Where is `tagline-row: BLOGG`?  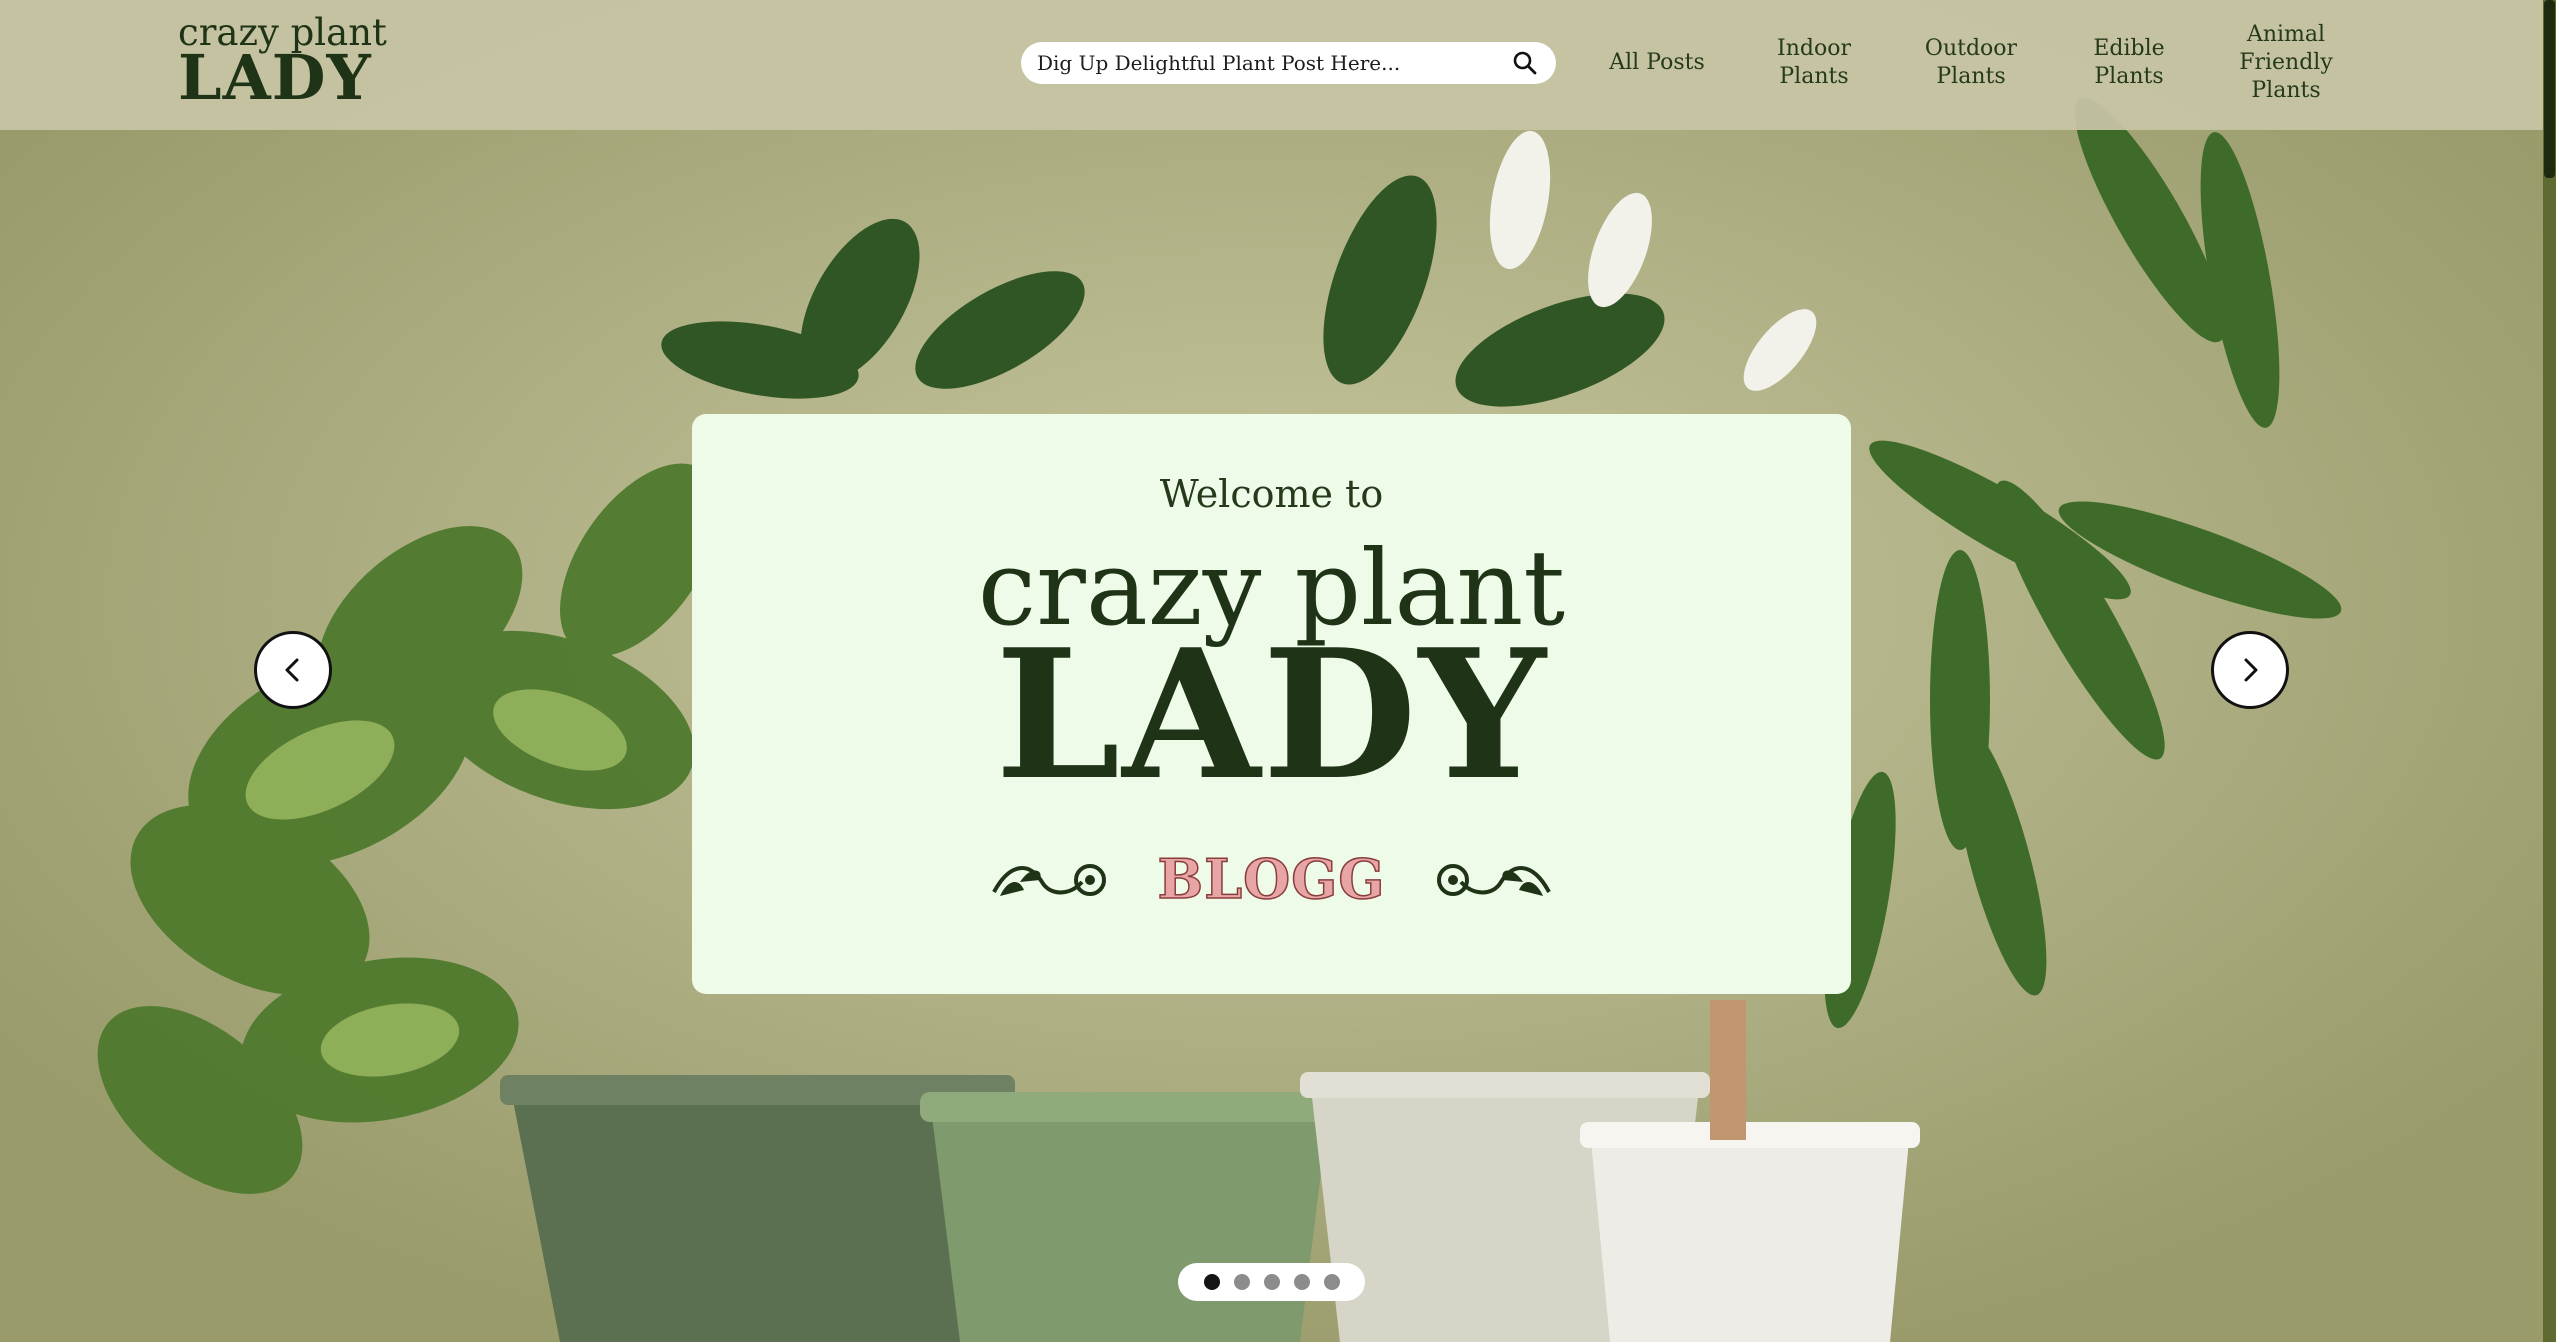
tagline-row: BLOGG is located at coordinates (1271, 879).